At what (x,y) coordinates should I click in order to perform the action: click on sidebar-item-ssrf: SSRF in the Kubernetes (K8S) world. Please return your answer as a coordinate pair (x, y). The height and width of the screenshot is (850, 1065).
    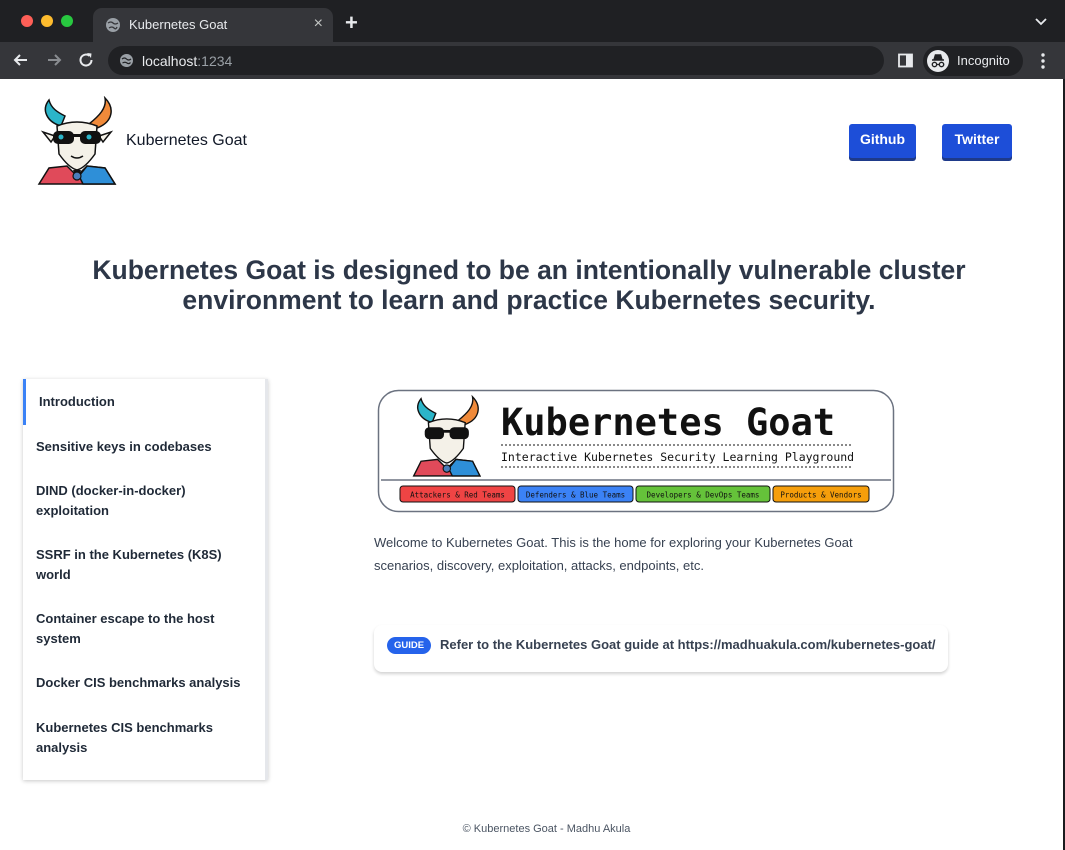
    Looking at the image, I should click on (143, 565).